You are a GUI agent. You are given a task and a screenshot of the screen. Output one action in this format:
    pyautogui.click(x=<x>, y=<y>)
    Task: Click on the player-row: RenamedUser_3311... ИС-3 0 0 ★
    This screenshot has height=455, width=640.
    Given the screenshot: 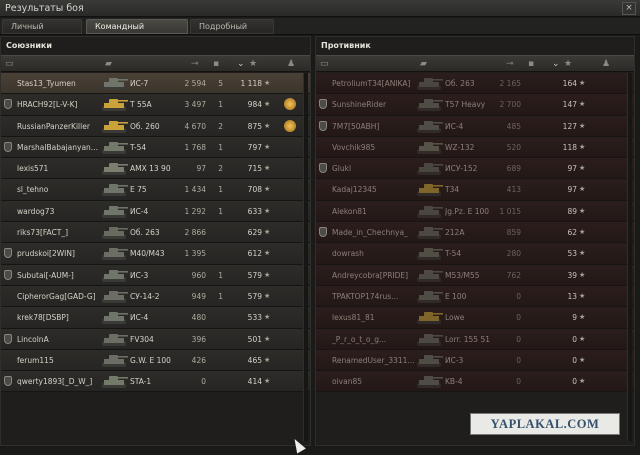 What is the action you would take?
    pyautogui.click(x=475, y=360)
    